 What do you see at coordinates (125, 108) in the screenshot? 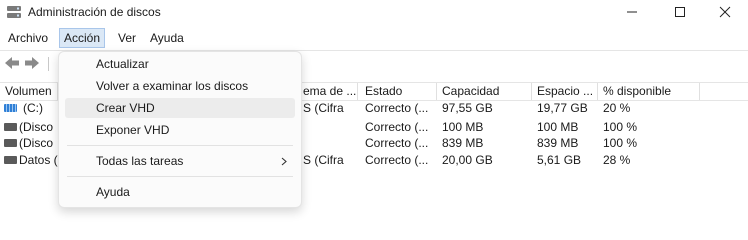
I see `menu-item-label: Crear VHD` at bounding box center [125, 108].